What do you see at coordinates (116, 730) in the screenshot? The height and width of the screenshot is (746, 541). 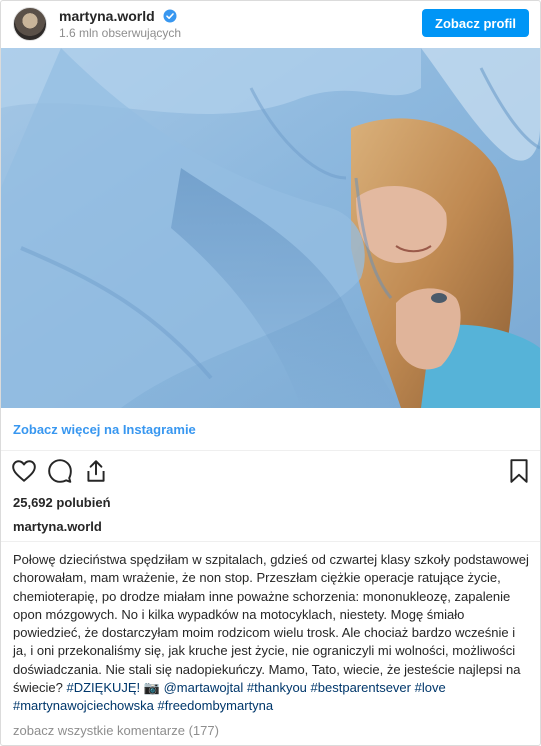 I see `view-all-comments-link: zobacz wszystkie komentarze (177)` at bounding box center [116, 730].